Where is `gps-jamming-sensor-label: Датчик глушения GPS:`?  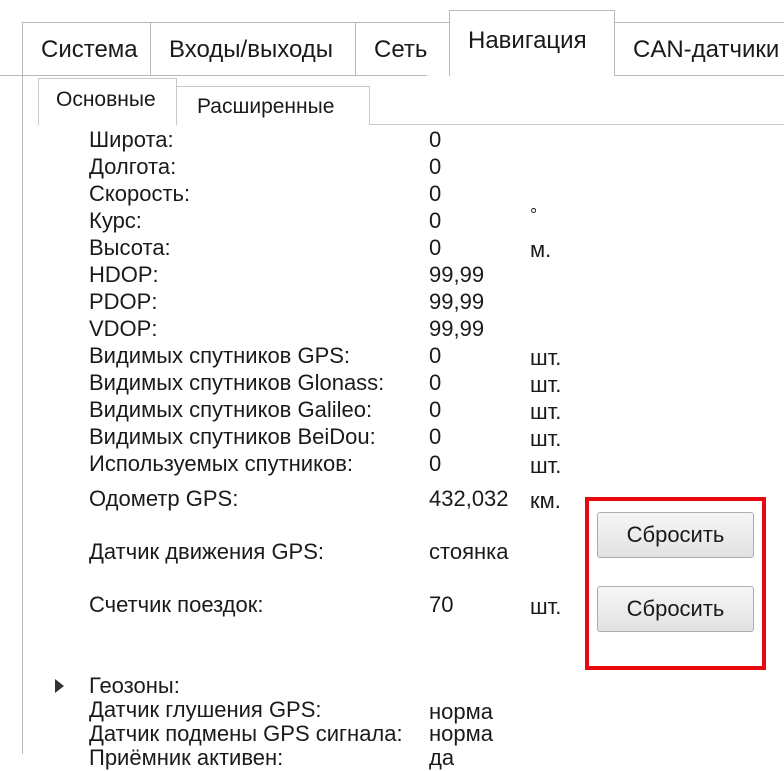
gps-jamming-sensor-label: Датчик глушения GPS: is located at coordinates (205, 709).